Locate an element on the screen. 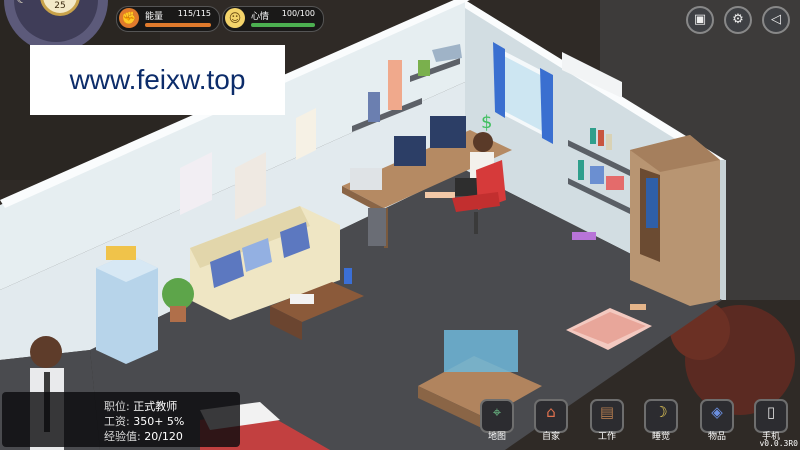 This screenshot has height=450, width=800. back-button: ◁ is located at coordinates (776, 20).